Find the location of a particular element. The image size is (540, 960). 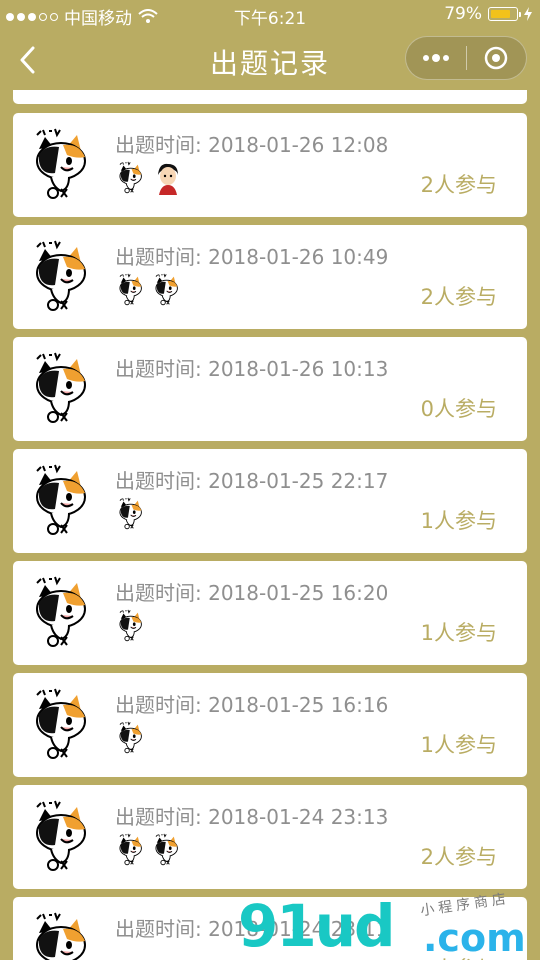

battery-icon is located at coordinates (504, 14).